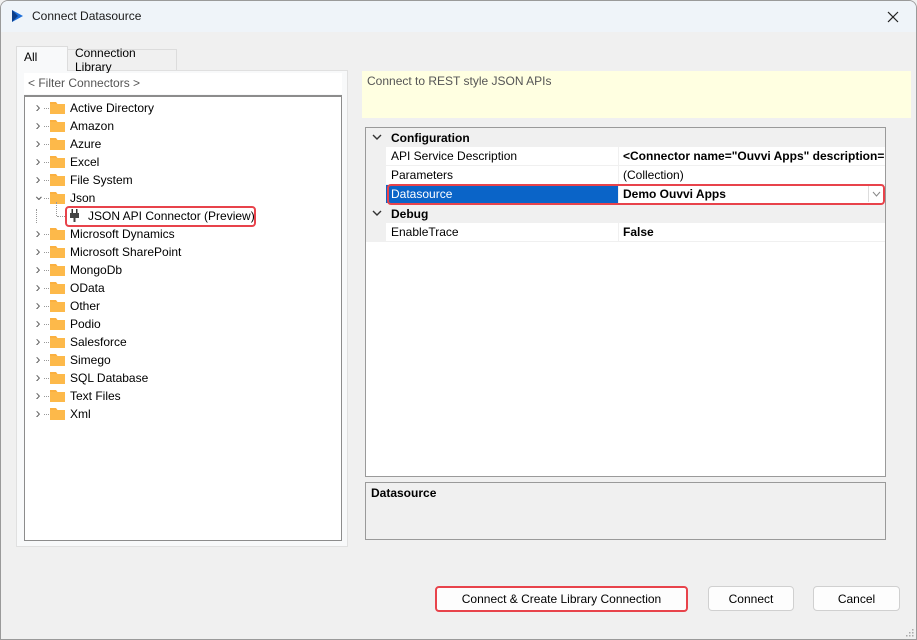  Describe the element at coordinates (90, 360) in the screenshot. I see `tree-item-label: Simego` at that location.